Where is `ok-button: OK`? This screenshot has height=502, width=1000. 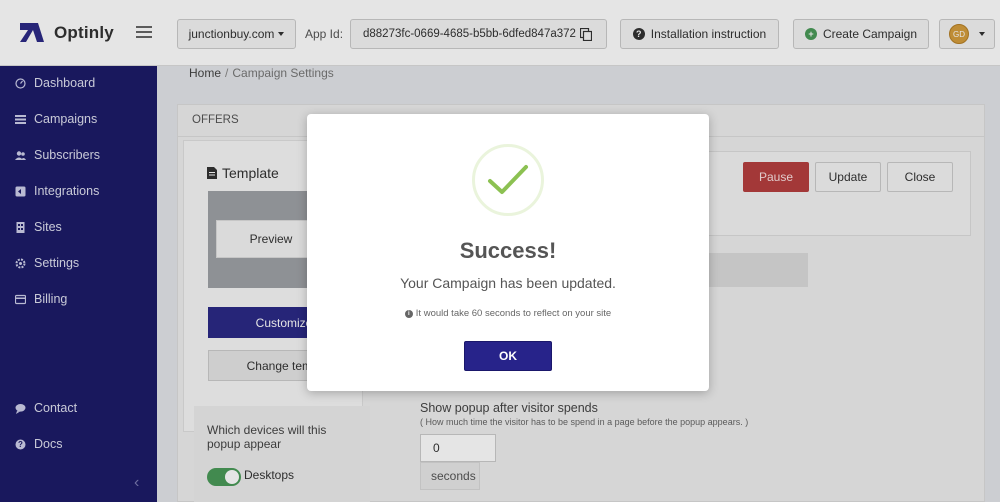
ok-button: OK is located at coordinates (508, 356).